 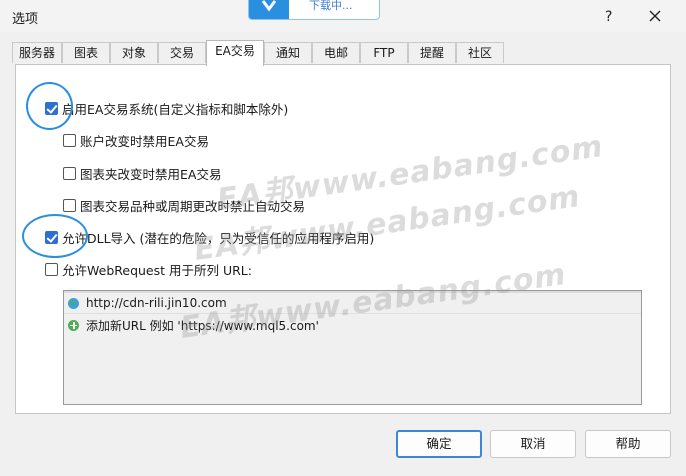 What do you see at coordinates (144, 141) in the screenshot?
I see `disable-on-account-change-label: 账户改变时禁用EA交易` at bounding box center [144, 141].